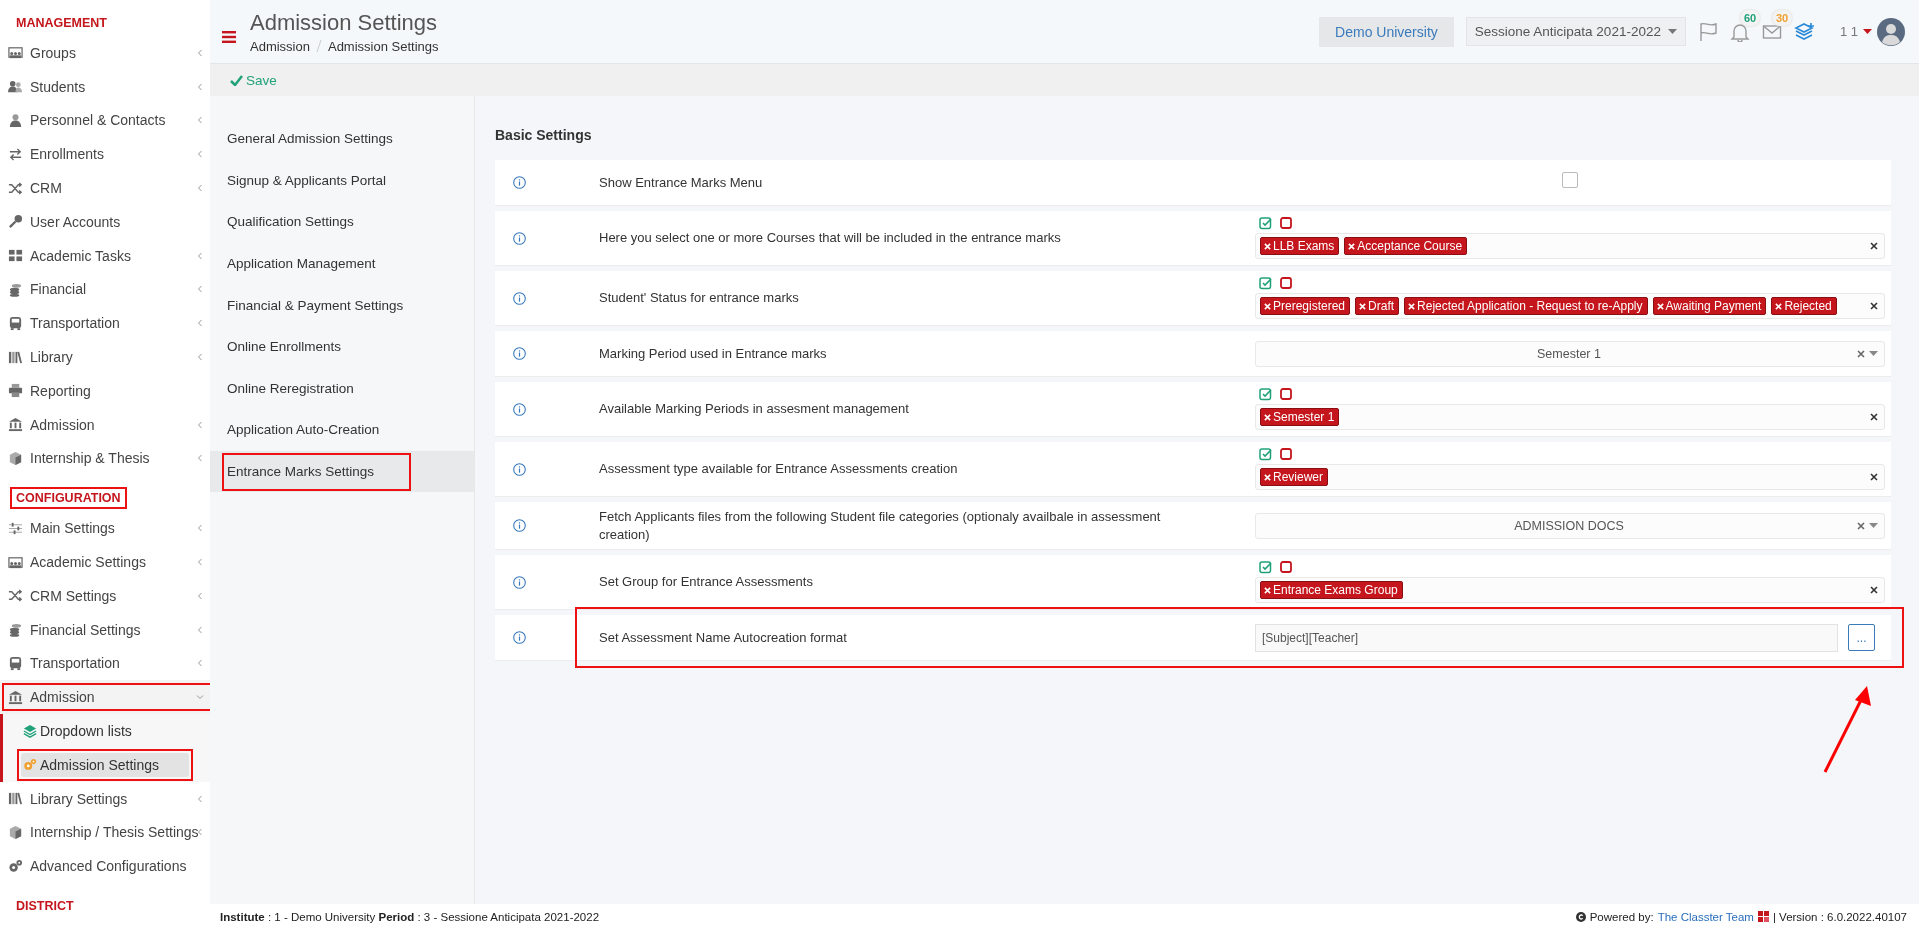  Describe the element at coordinates (1300, 246) in the screenshot. I see `tag: LLB Exams` at that location.